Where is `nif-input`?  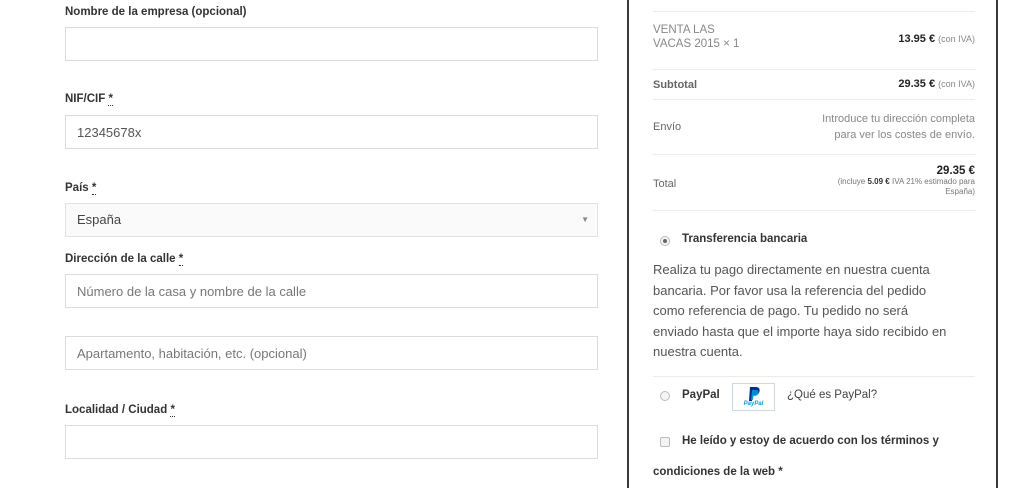
nif-input is located at coordinates (331, 132).